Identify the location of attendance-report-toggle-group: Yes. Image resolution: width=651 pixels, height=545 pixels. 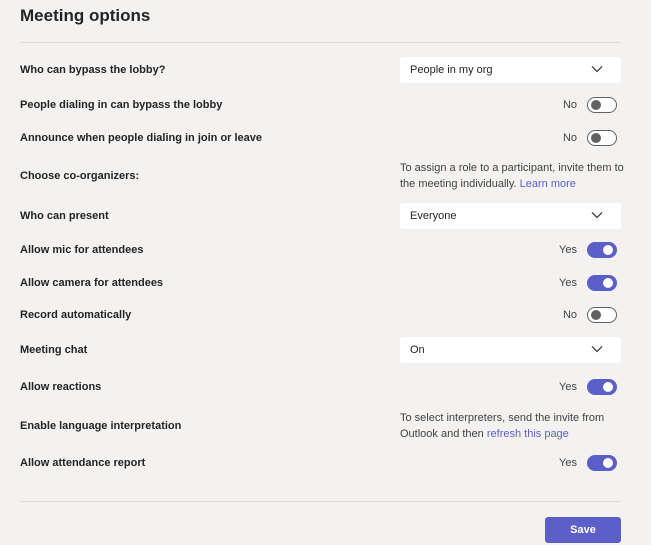
(577, 464).